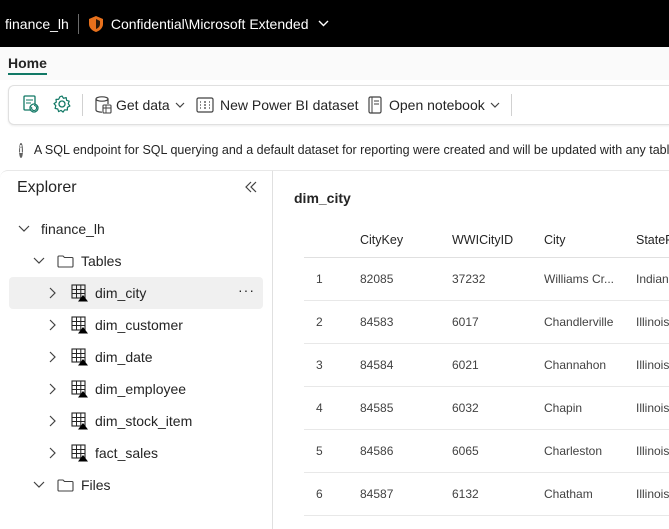 Image resolution: width=669 pixels, height=529 pixels. I want to click on tree-item-label: Files, so click(96, 485).